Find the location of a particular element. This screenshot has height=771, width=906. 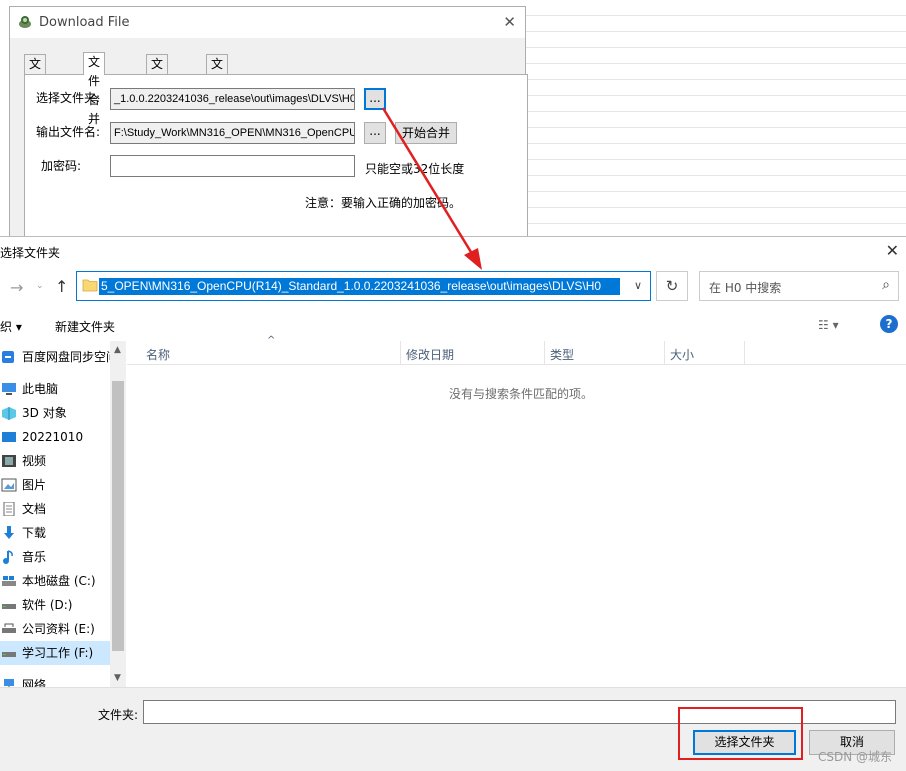

chevron-down-icon: ∨ is located at coordinates (638, 285).